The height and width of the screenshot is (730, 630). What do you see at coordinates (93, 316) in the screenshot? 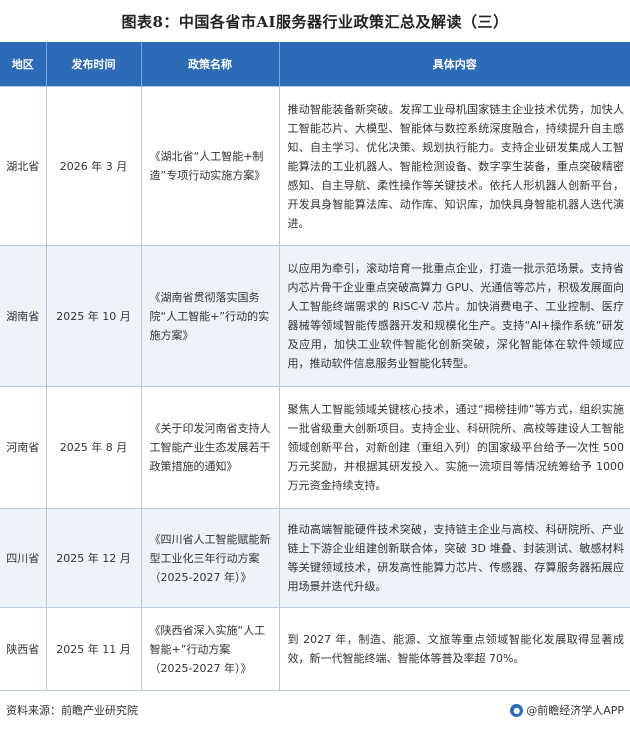
I see `cell-date: 2025 年 10 月` at bounding box center [93, 316].